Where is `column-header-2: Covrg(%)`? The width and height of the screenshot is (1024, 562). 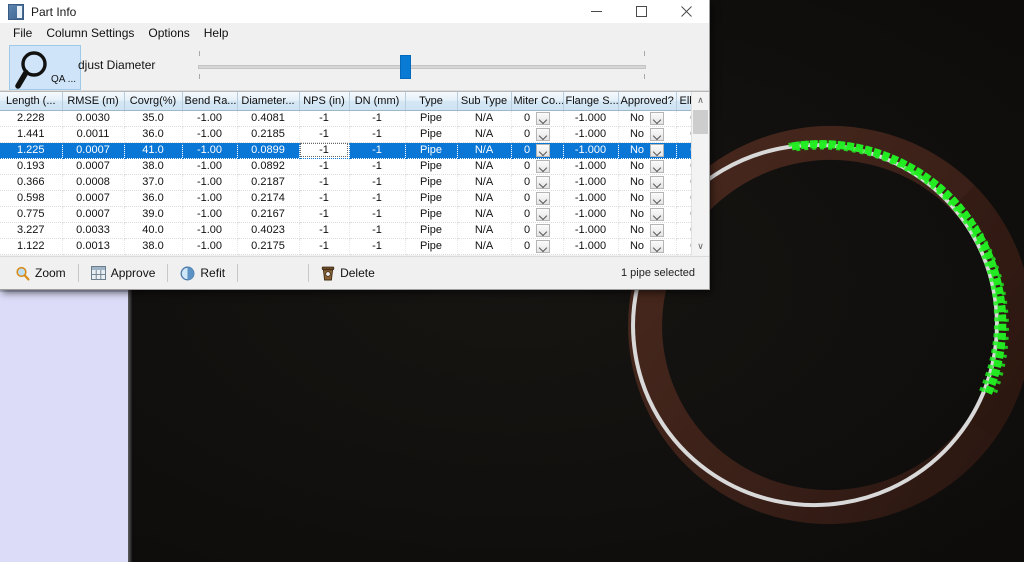
column-header-2: Covrg(%) is located at coordinates (153, 101).